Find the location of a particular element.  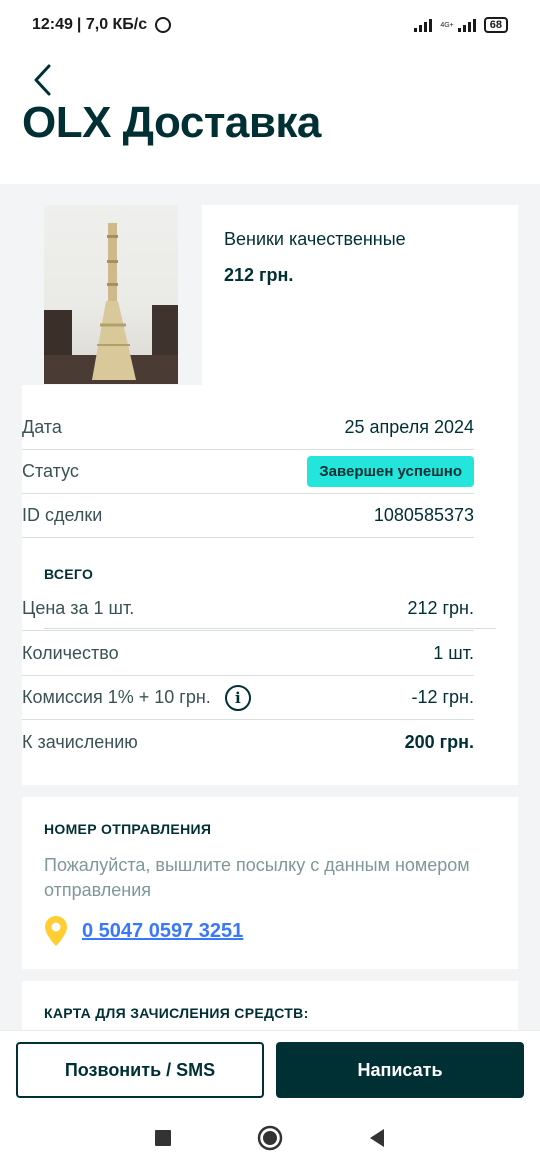

commission-row: Комиссия 1% + 10 грн. i -12 грн. is located at coordinates (248, 698).